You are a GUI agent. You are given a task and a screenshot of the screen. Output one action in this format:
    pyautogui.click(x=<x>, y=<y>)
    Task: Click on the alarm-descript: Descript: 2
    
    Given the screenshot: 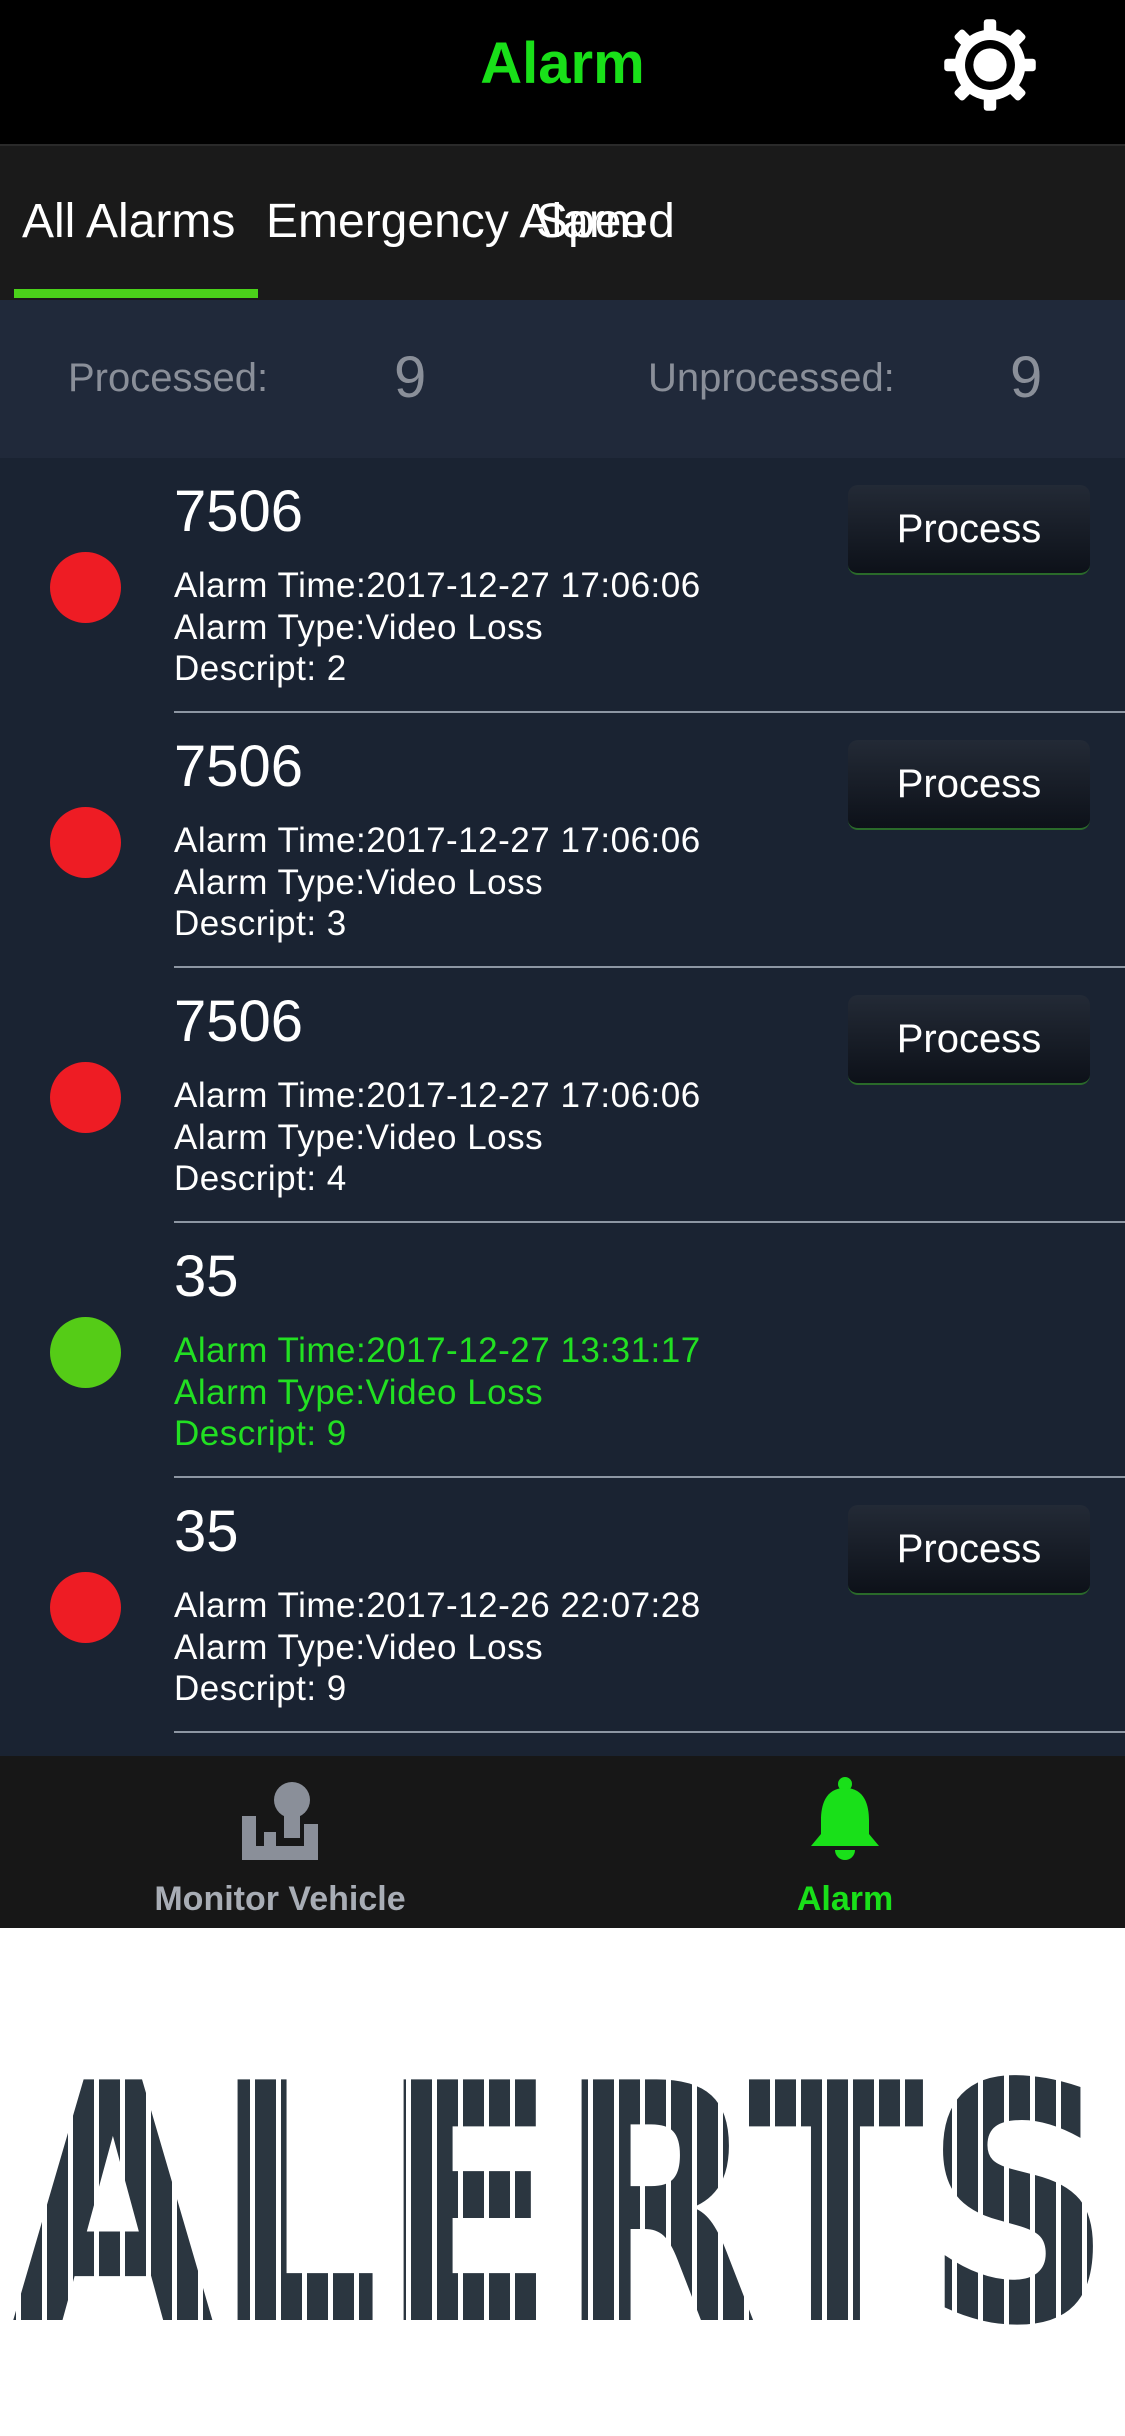 What is the action you would take?
    pyautogui.click(x=260, y=668)
    